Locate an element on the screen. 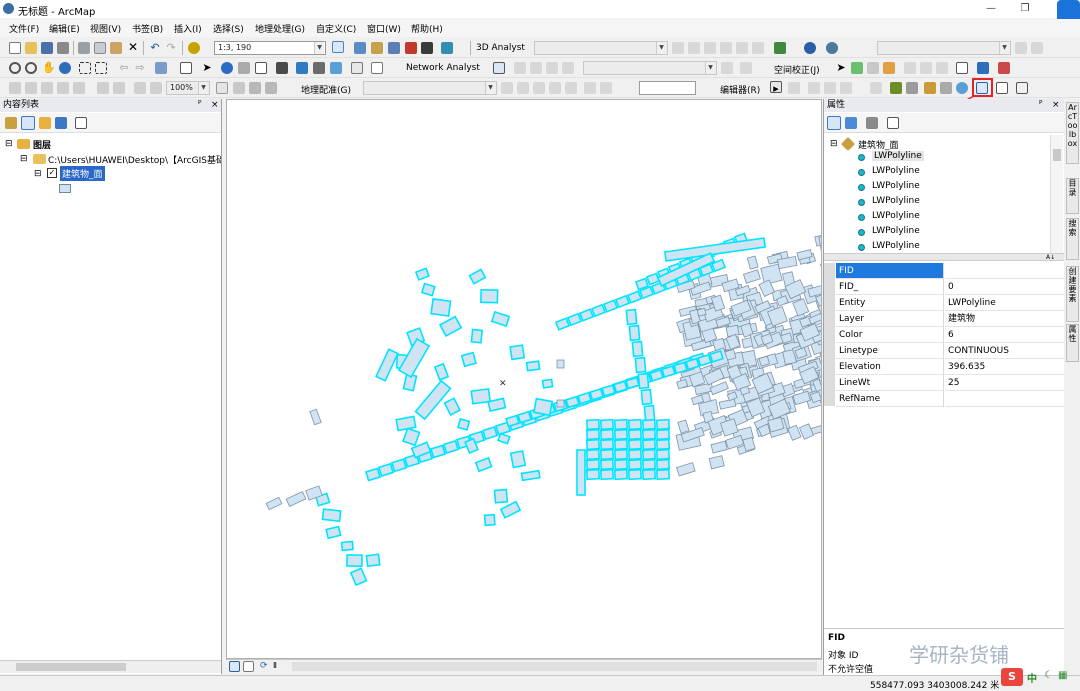 This screenshot has height=691, width=1080. full-extent-icon is located at coordinates (65, 68).